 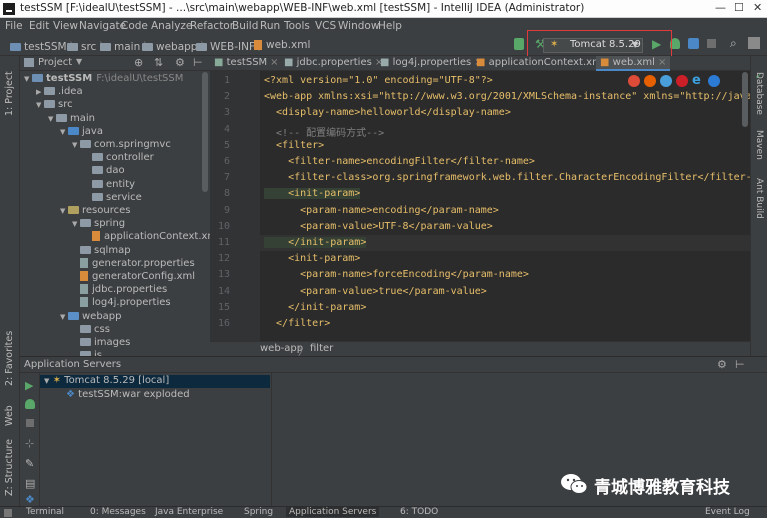 I want to click on tool-tab-ant-build: Ant Build, so click(x=759, y=198).